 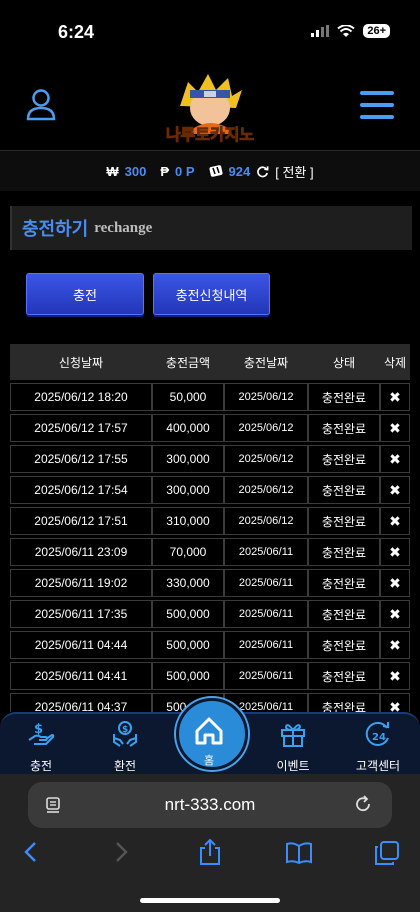 I want to click on section-title: 충전하기, so click(x=55, y=229).